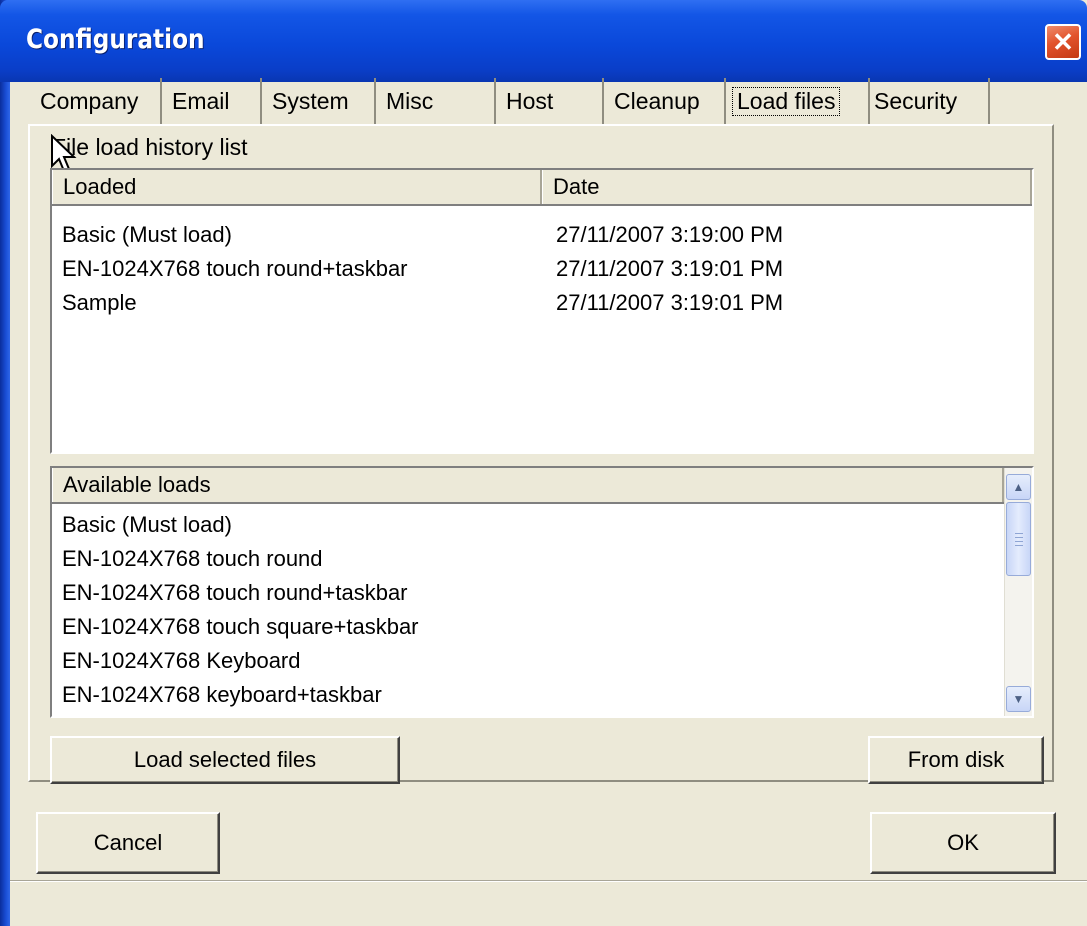  Describe the element at coordinates (89, 100) in the screenshot. I see `tab-label: Company` at that location.